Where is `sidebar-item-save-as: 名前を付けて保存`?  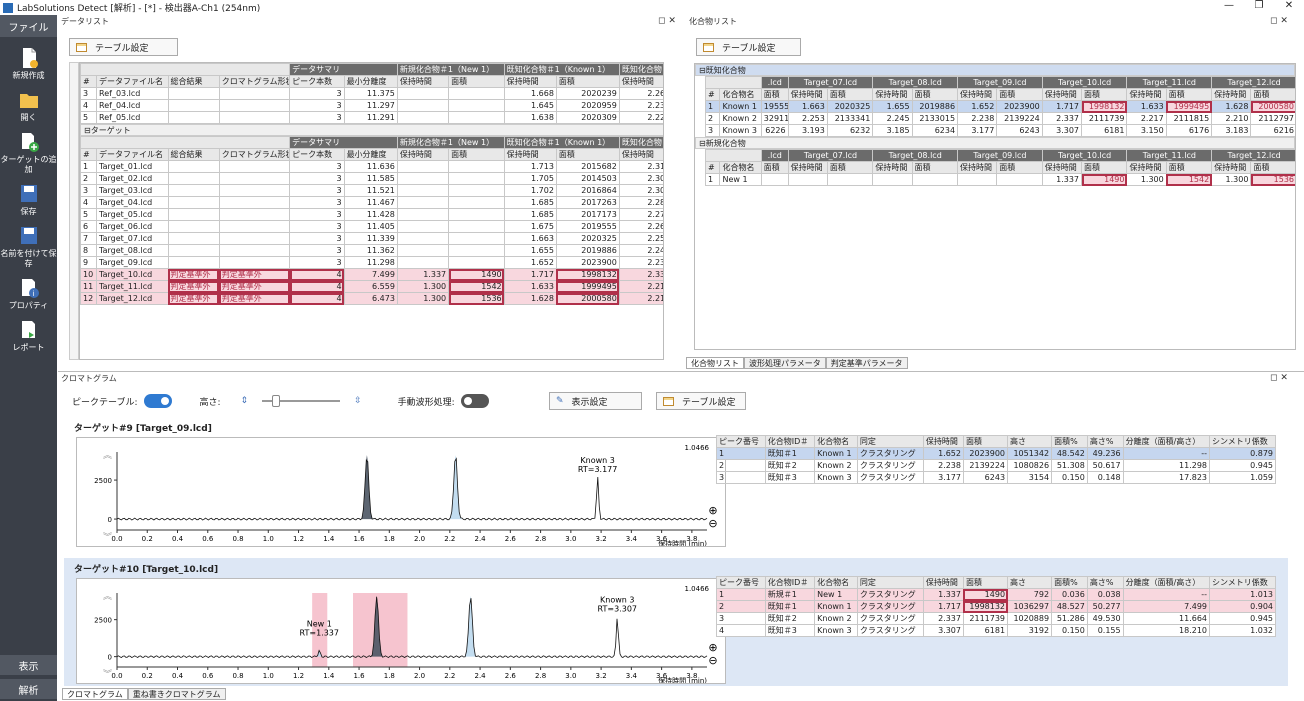 sidebar-item-save-as: 名前を付けて保存 is located at coordinates (28, 247).